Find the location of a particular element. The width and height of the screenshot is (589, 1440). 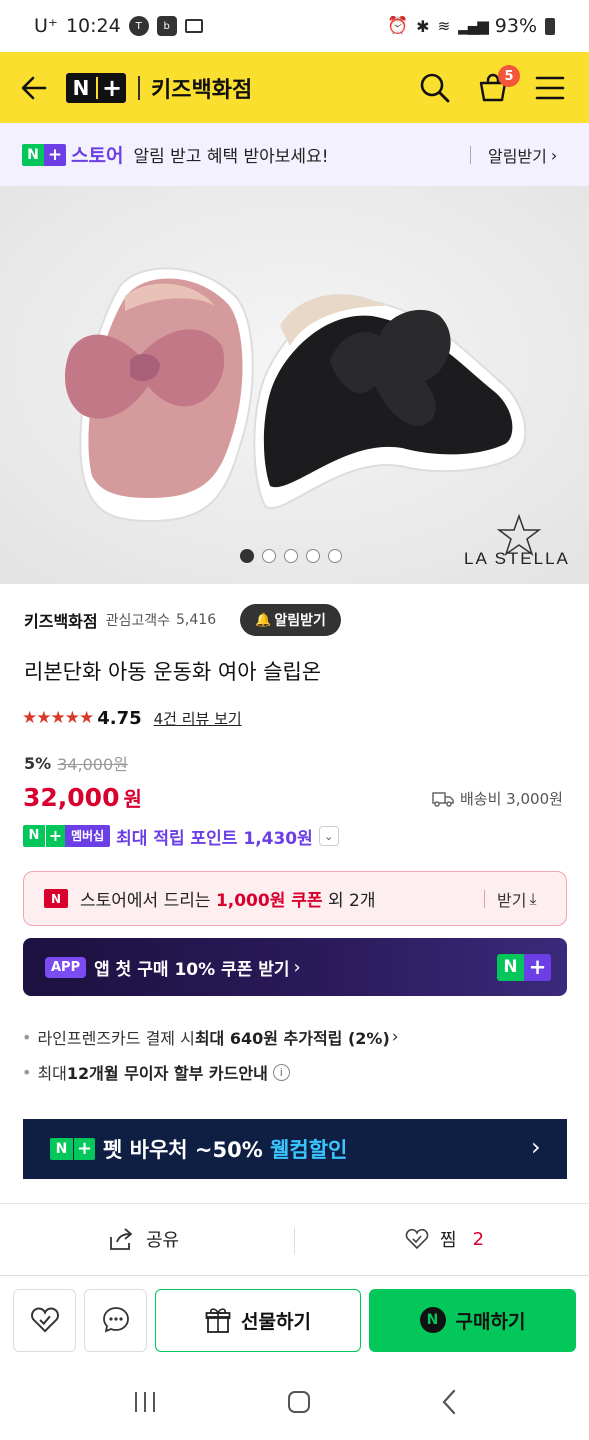

gift-button: 선물하기 is located at coordinates (258, 1320).